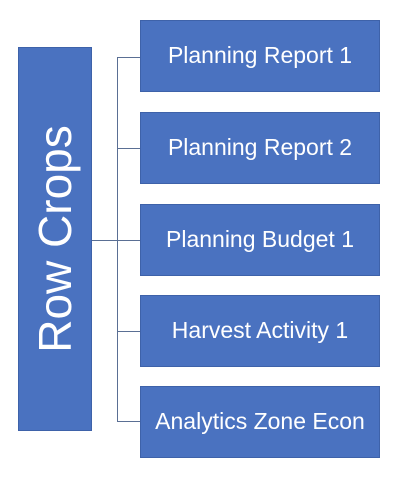 This screenshot has width=406, height=478. Describe the element at coordinates (105, 240) in the screenshot. I see `connector-root-stub` at that location.